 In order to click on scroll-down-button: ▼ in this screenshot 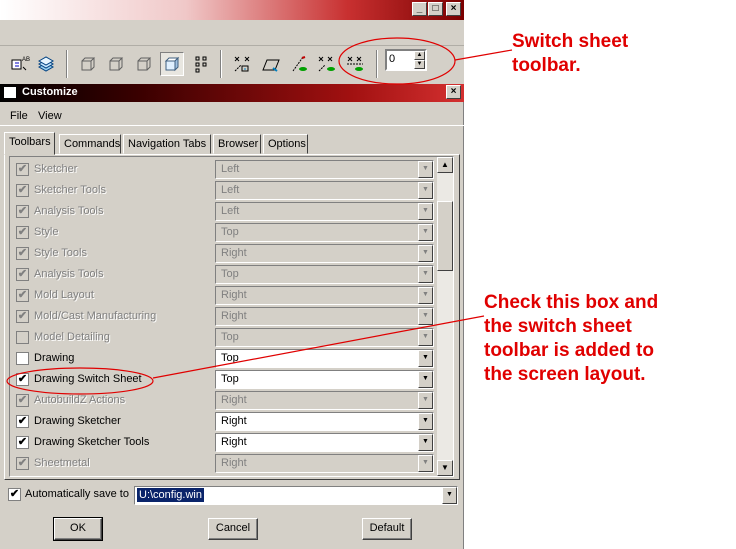, I will do `click(445, 468)`.